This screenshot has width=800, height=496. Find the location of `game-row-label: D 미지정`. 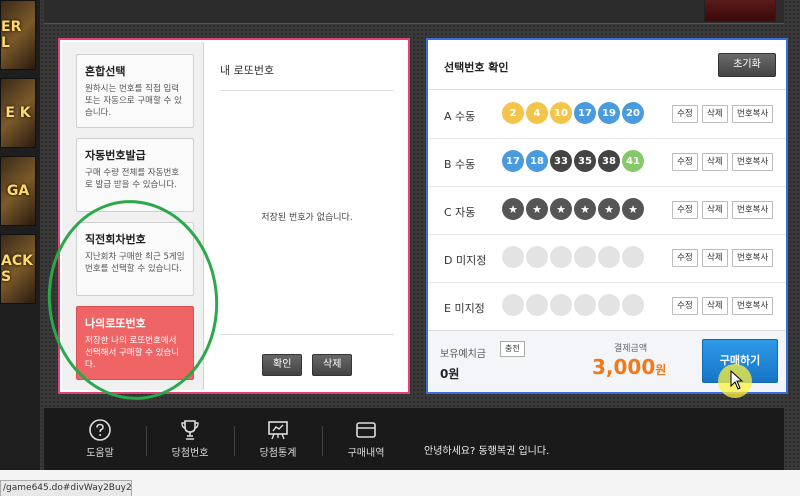

game-row-label: D 미지정 is located at coordinates (465, 260).